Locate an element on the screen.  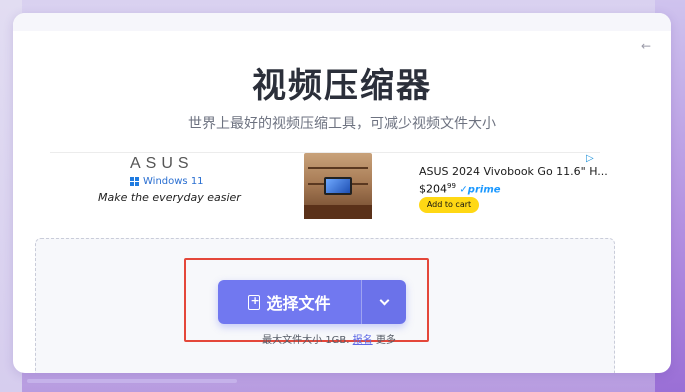
scroll-indicator is located at coordinates (132, 381).